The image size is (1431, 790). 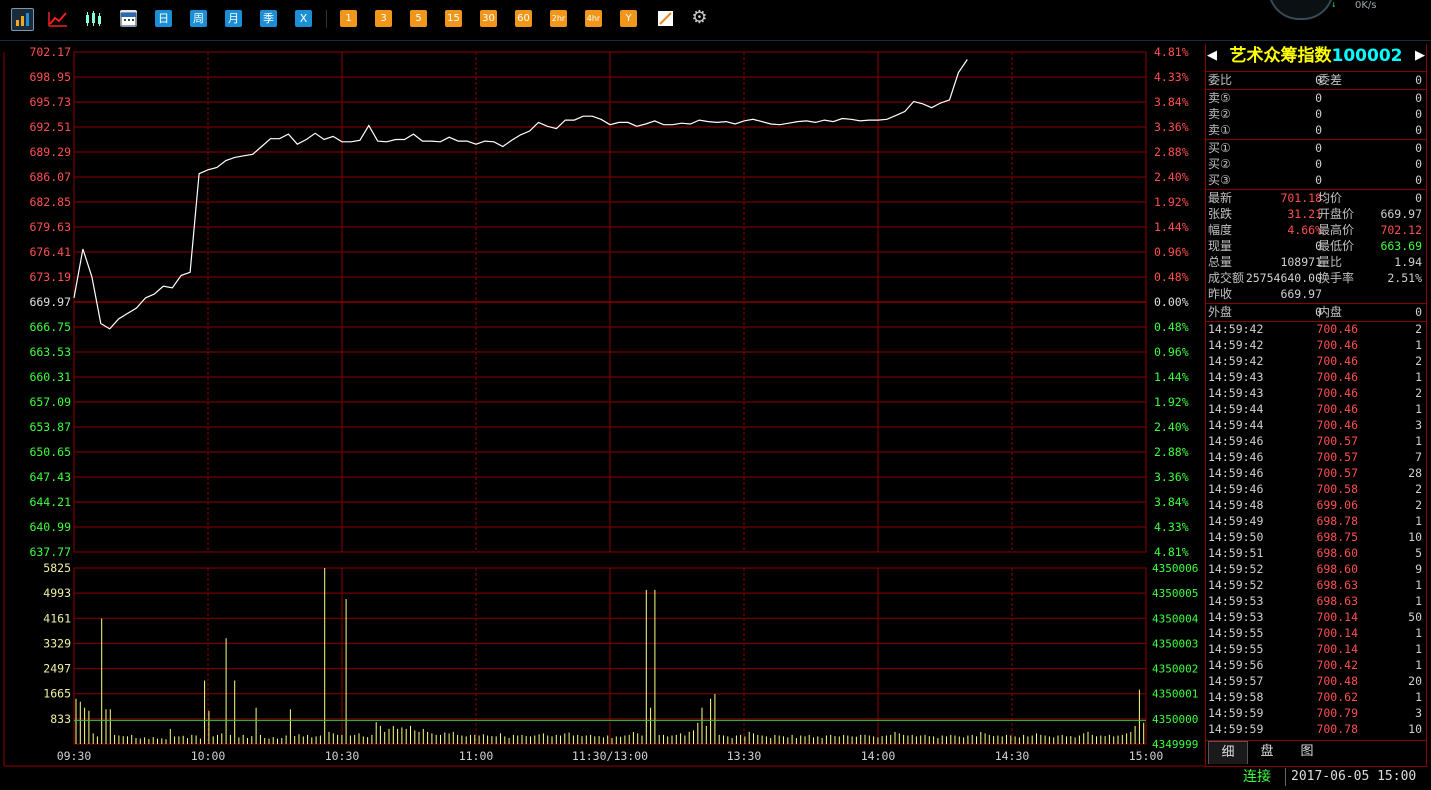 What do you see at coordinates (593, 18) in the screenshot?
I see `hour-4-button: 4hr` at bounding box center [593, 18].